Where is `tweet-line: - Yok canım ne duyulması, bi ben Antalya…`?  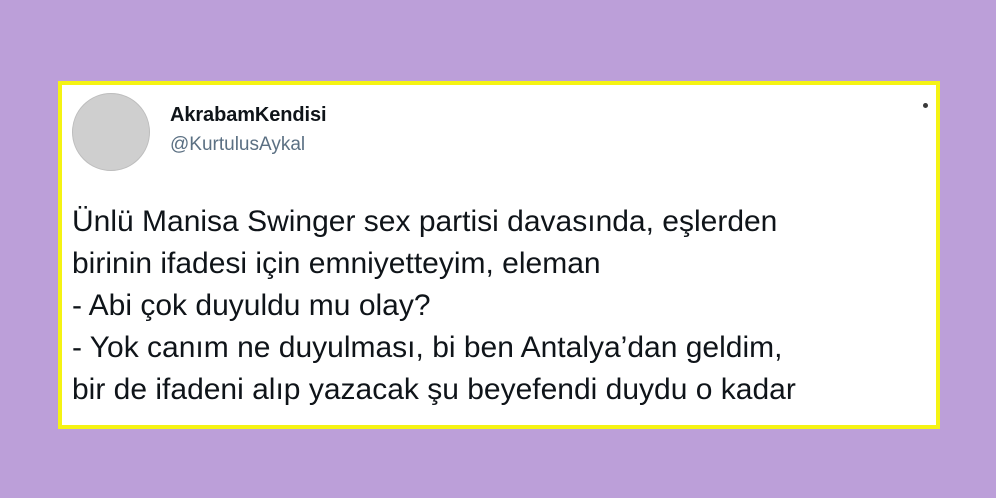
tweet-line: - Yok canım ne duyulması, bi ben Antalya… is located at coordinates (427, 347).